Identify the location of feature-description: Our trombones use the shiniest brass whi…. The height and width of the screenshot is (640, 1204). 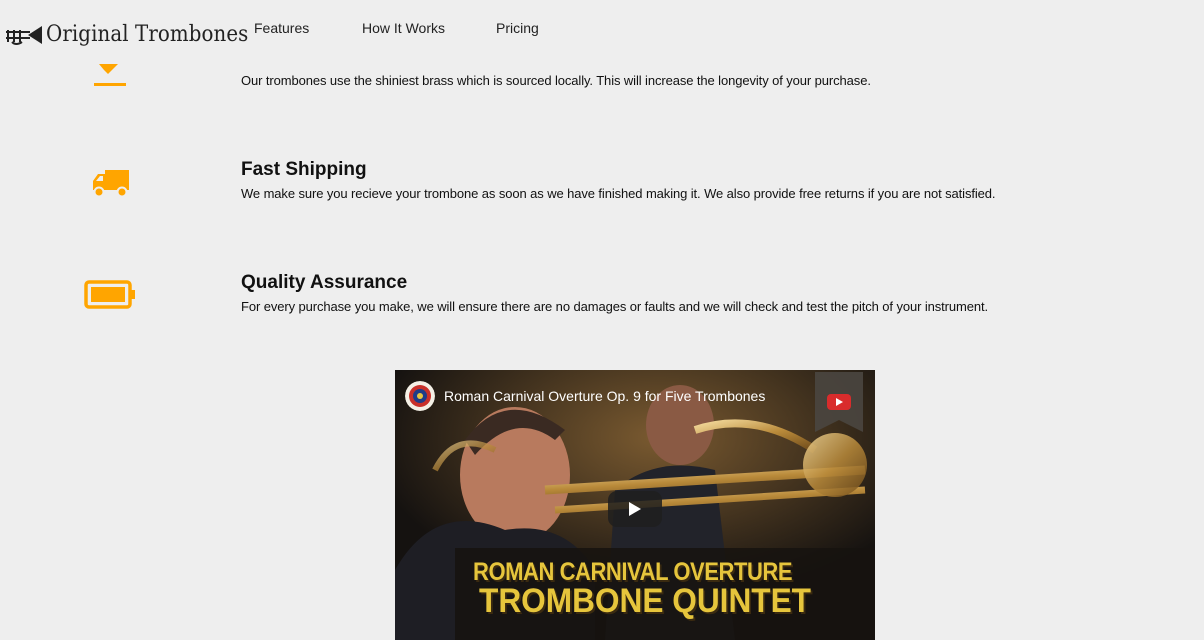
(556, 80).